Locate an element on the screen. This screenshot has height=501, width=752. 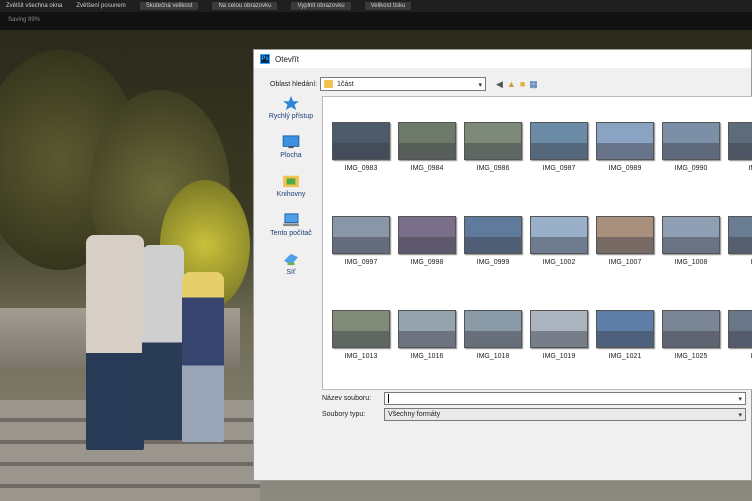
file-item: IMG_0989 is located at coordinates (625, 169).